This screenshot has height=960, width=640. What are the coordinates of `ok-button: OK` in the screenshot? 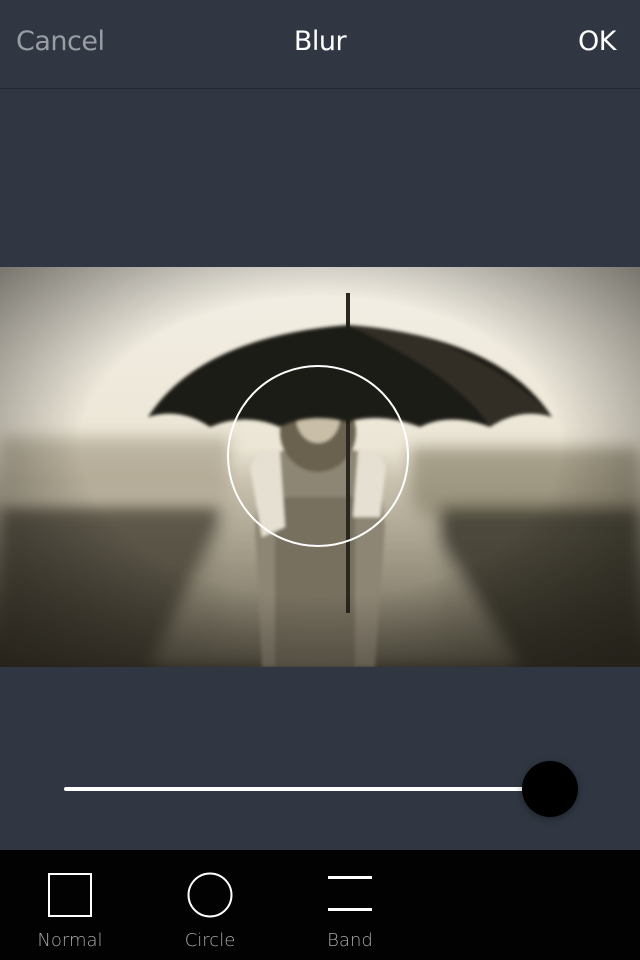 It's located at (597, 41).